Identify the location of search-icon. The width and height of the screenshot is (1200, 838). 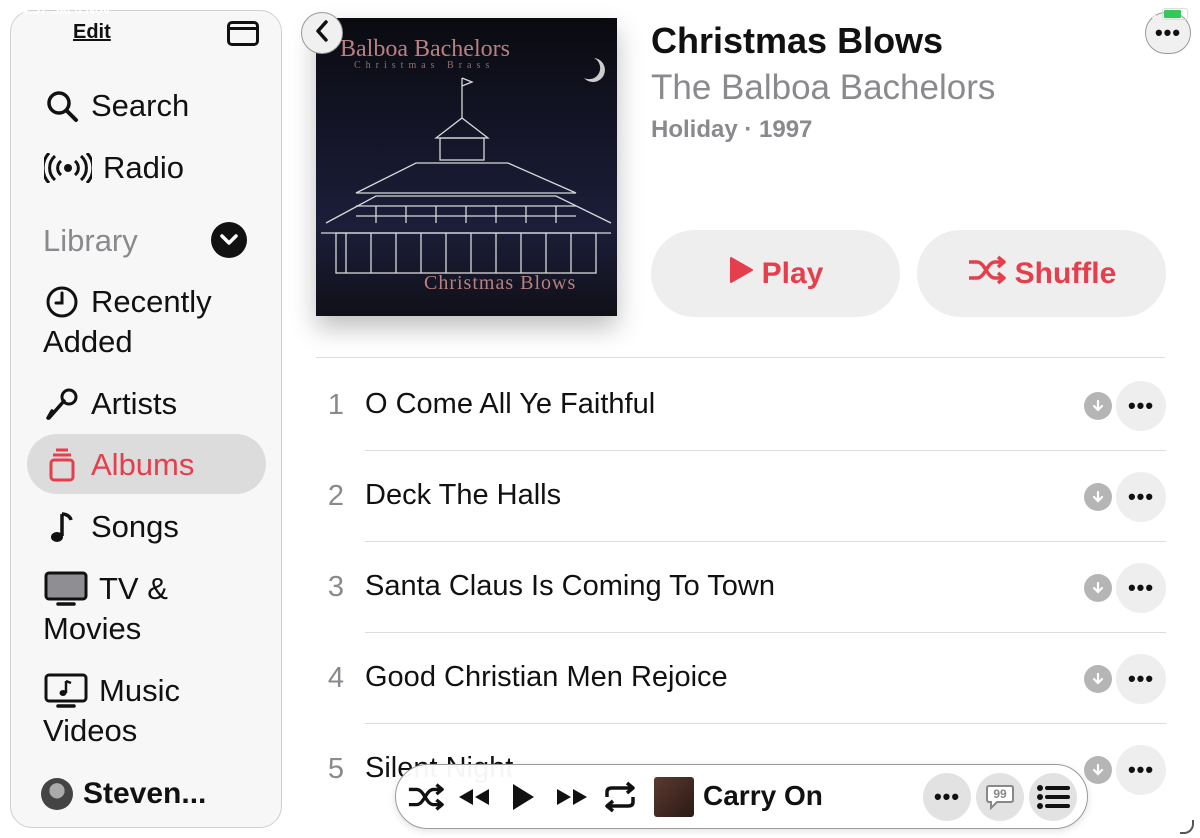
(62, 106).